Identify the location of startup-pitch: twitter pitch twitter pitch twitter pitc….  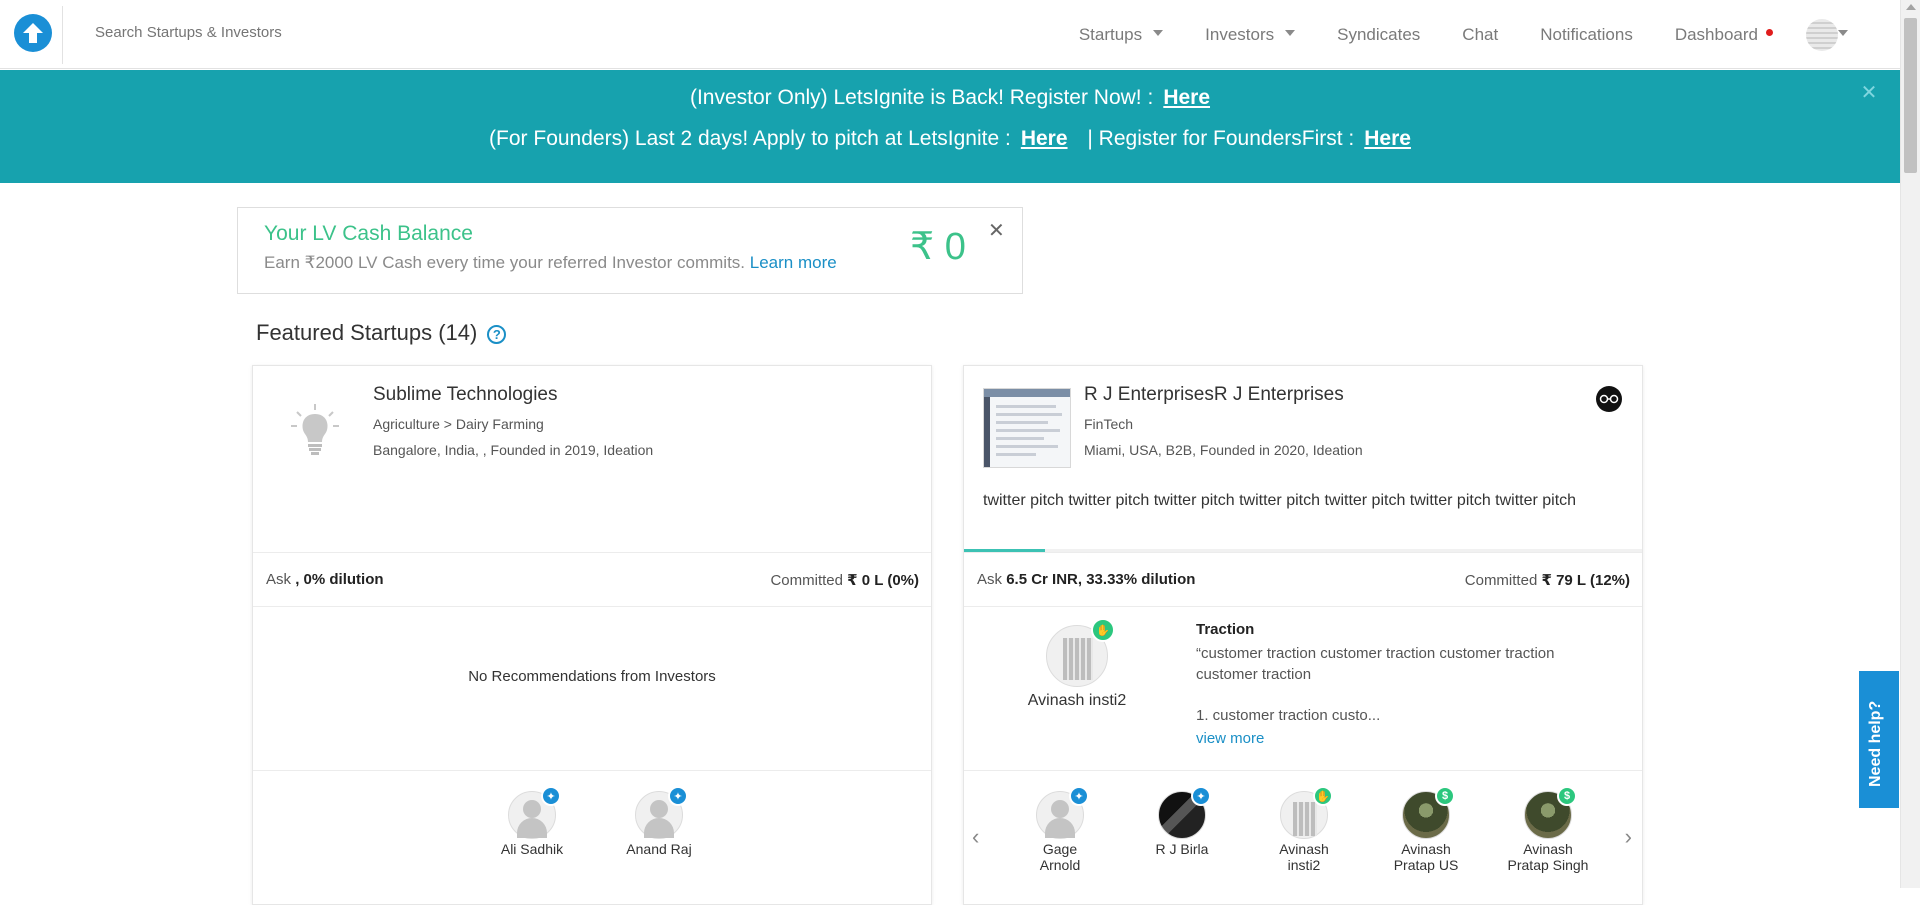
(1280, 500).